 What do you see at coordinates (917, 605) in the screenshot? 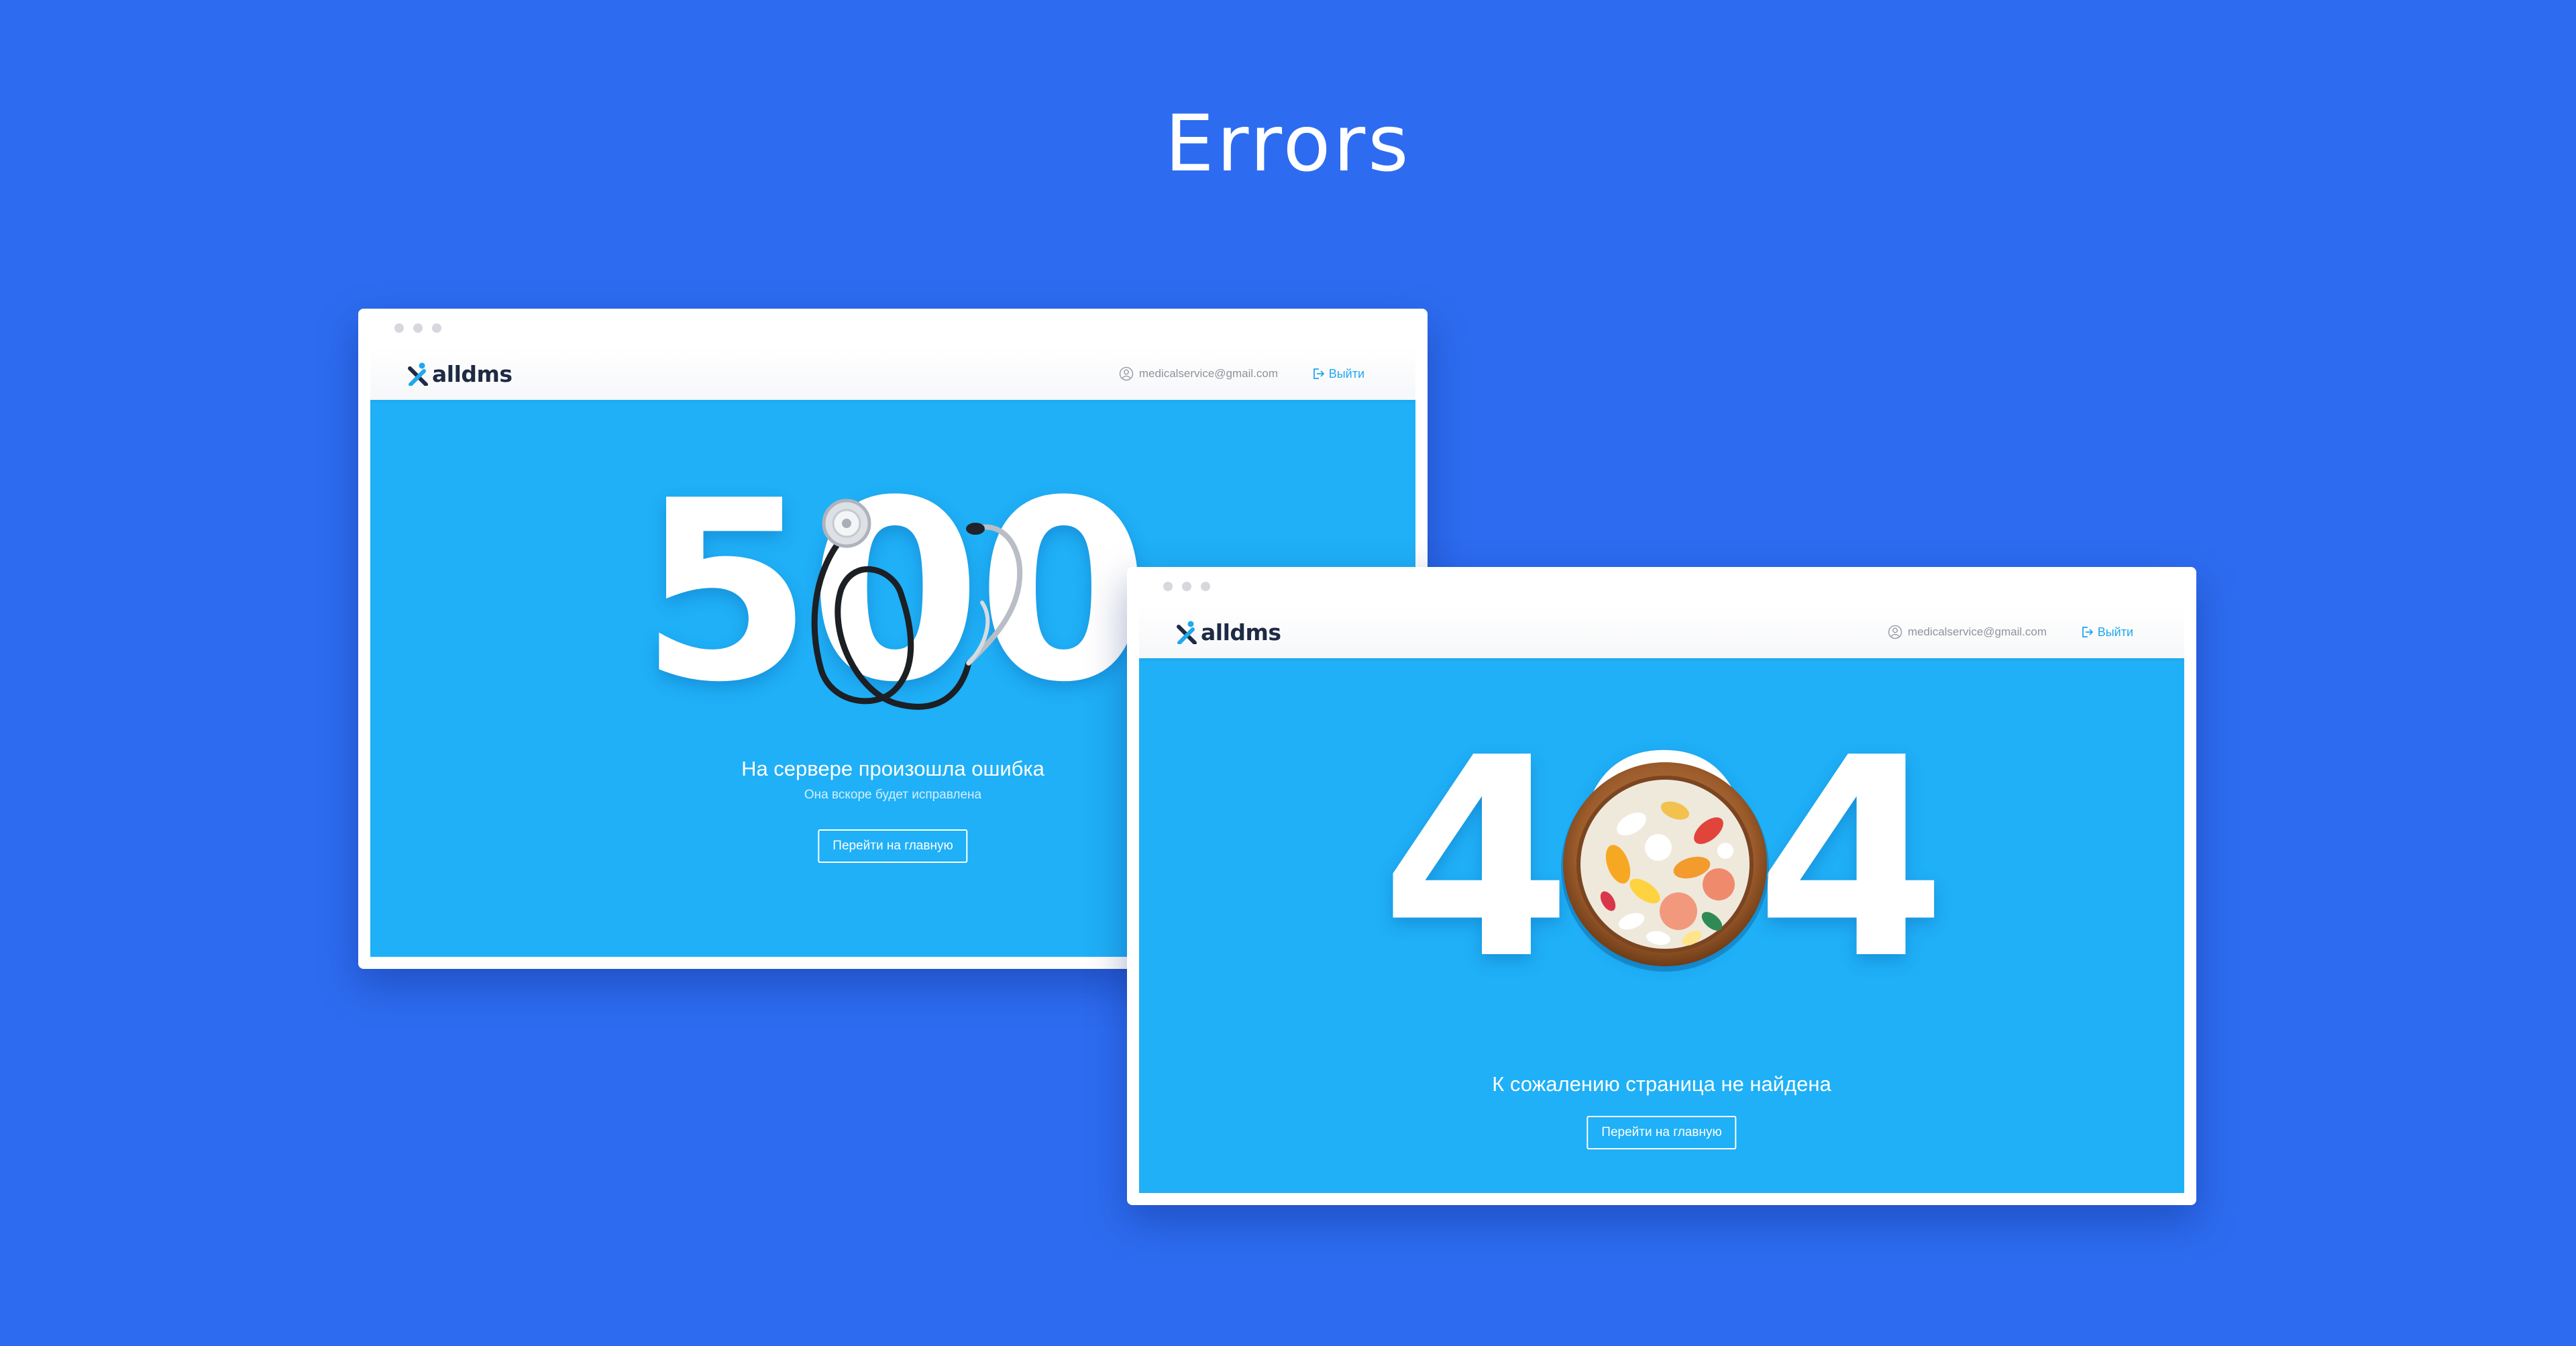
I see `stethoscope-icon` at bounding box center [917, 605].